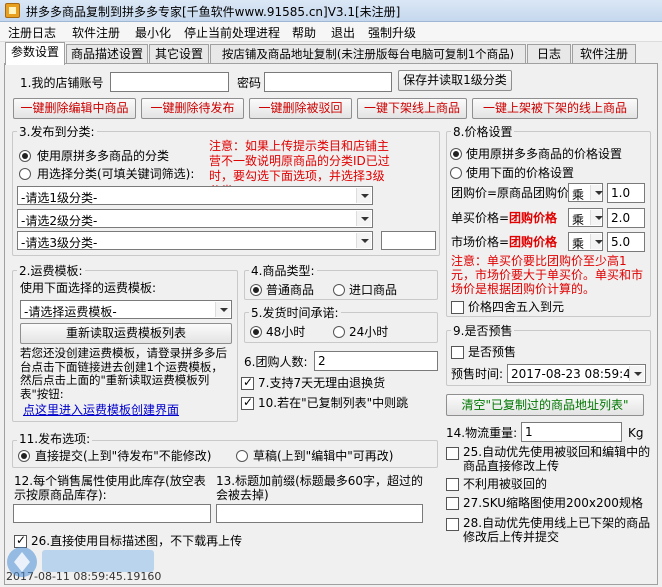 The height and width of the screenshot is (587, 662). What do you see at coordinates (555, 108) in the screenshot?
I see `relist-removed-button: 一键上架被下架的线上商品` at bounding box center [555, 108].